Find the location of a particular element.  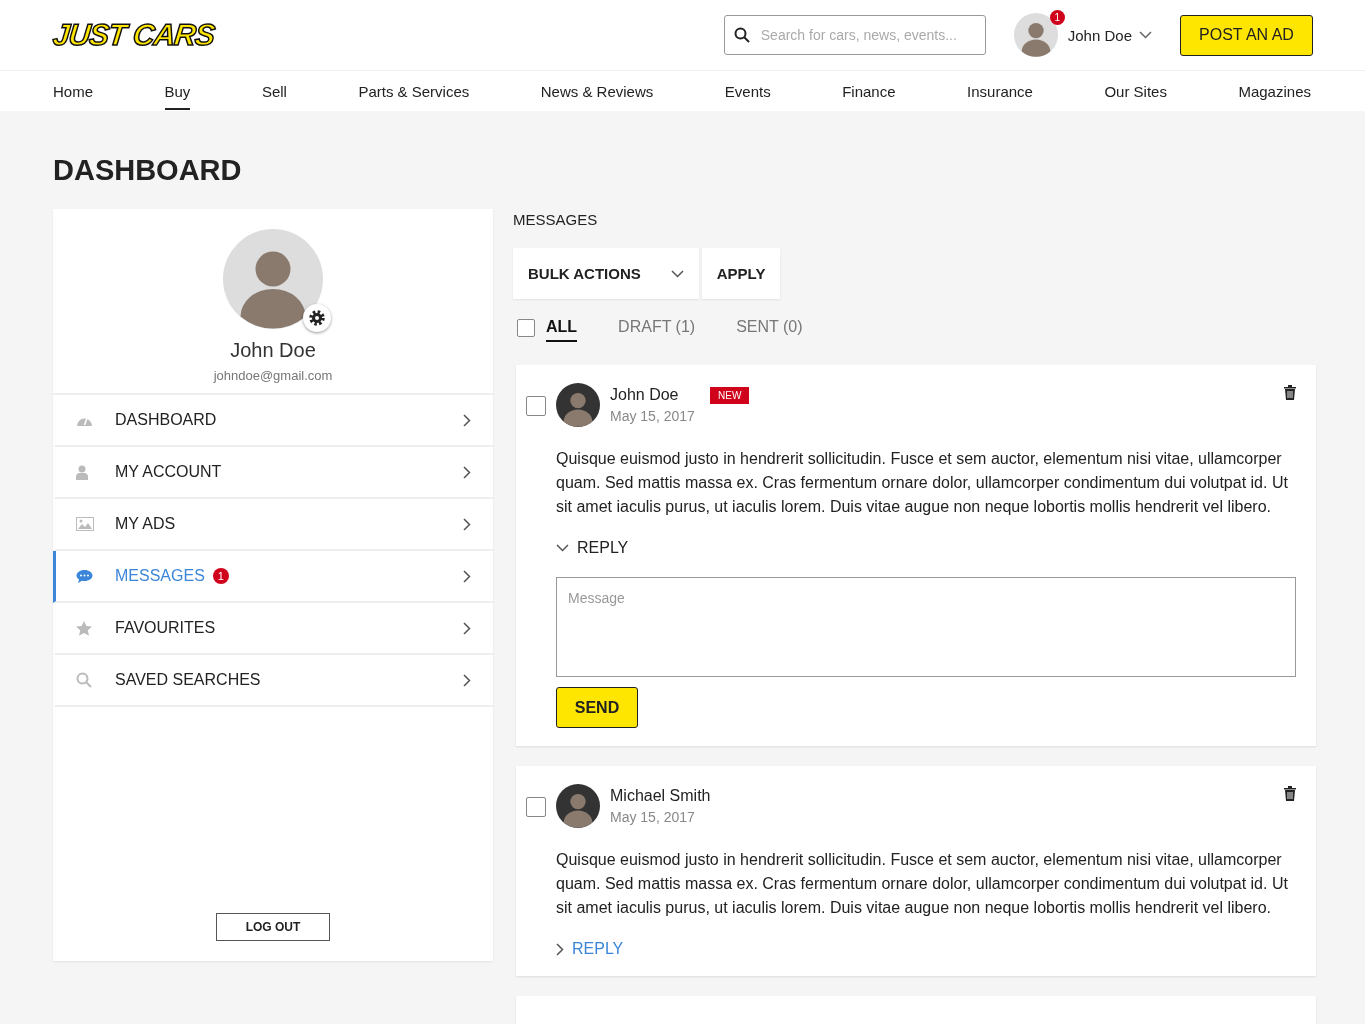

nav-link: Finance is located at coordinates (869, 91).